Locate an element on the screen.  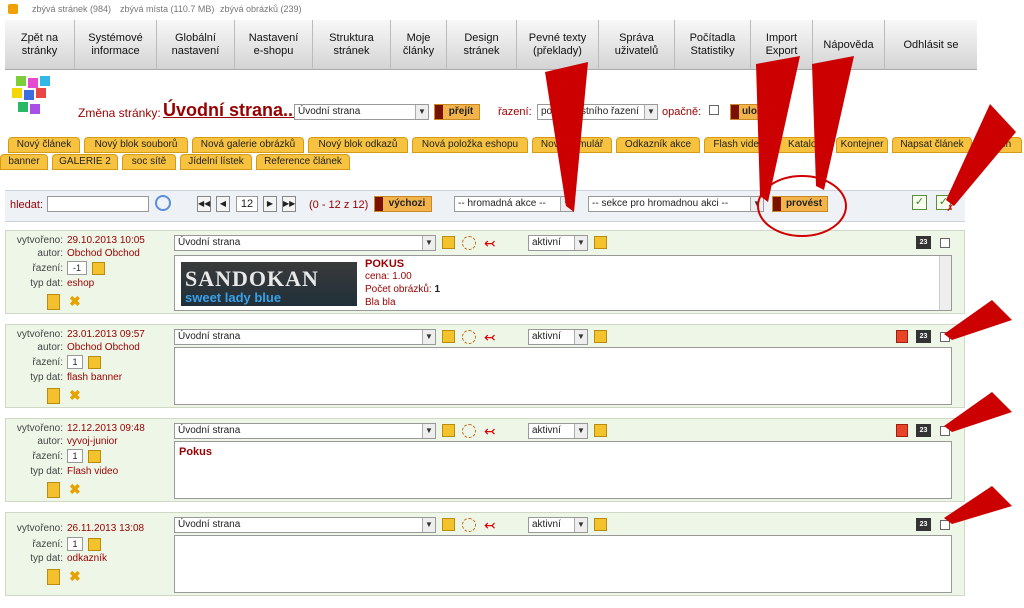
tab-reference: Reference článek is located at coordinates (303, 162).